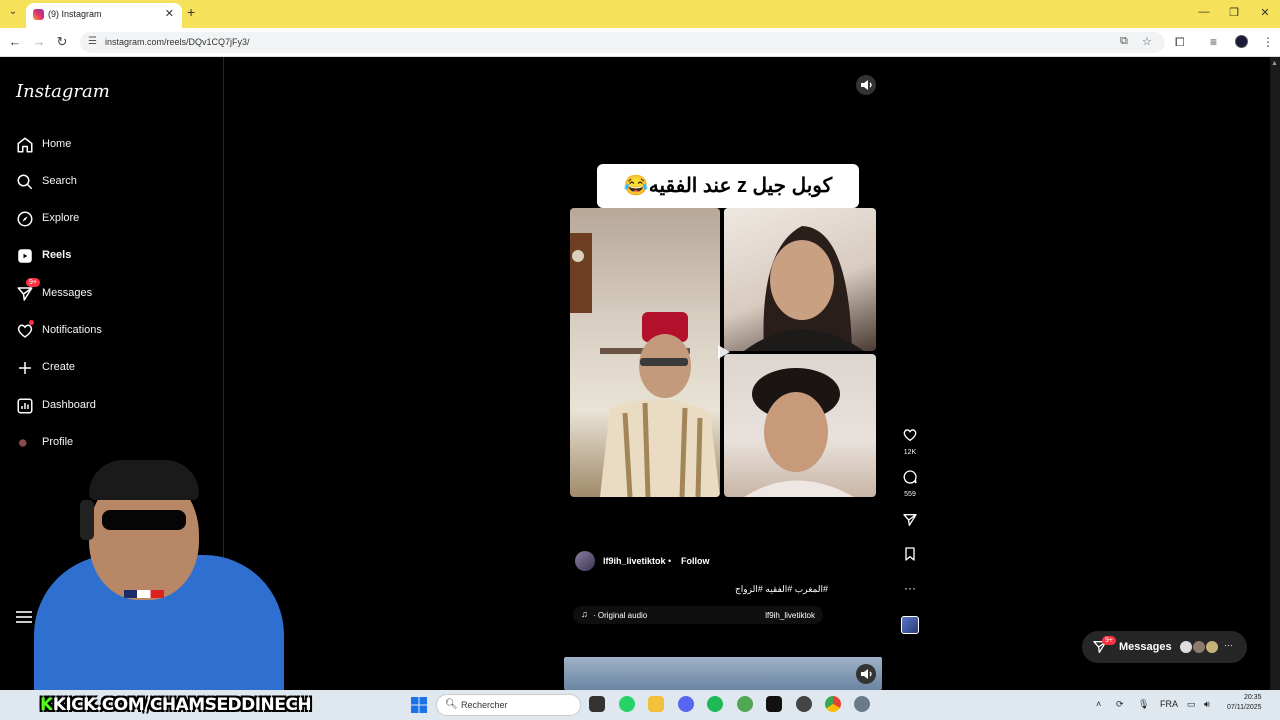  Describe the element at coordinates (111, 332) in the screenshot. I see `sidebar-item-notifications: Notifications` at that location.